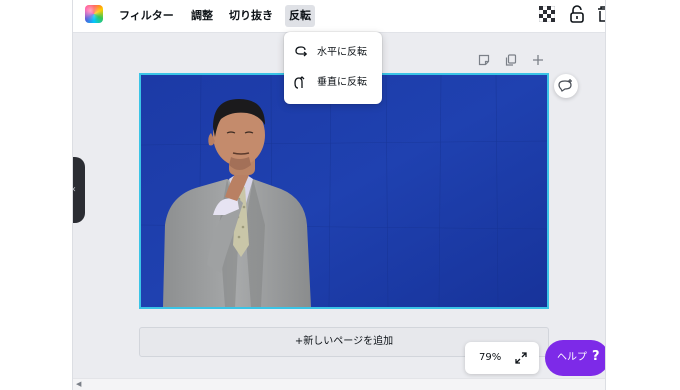 This screenshot has width=680, height=390. What do you see at coordinates (301, 51) in the screenshot?
I see `flip-horizontal-icon` at bounding box center [301, 51].